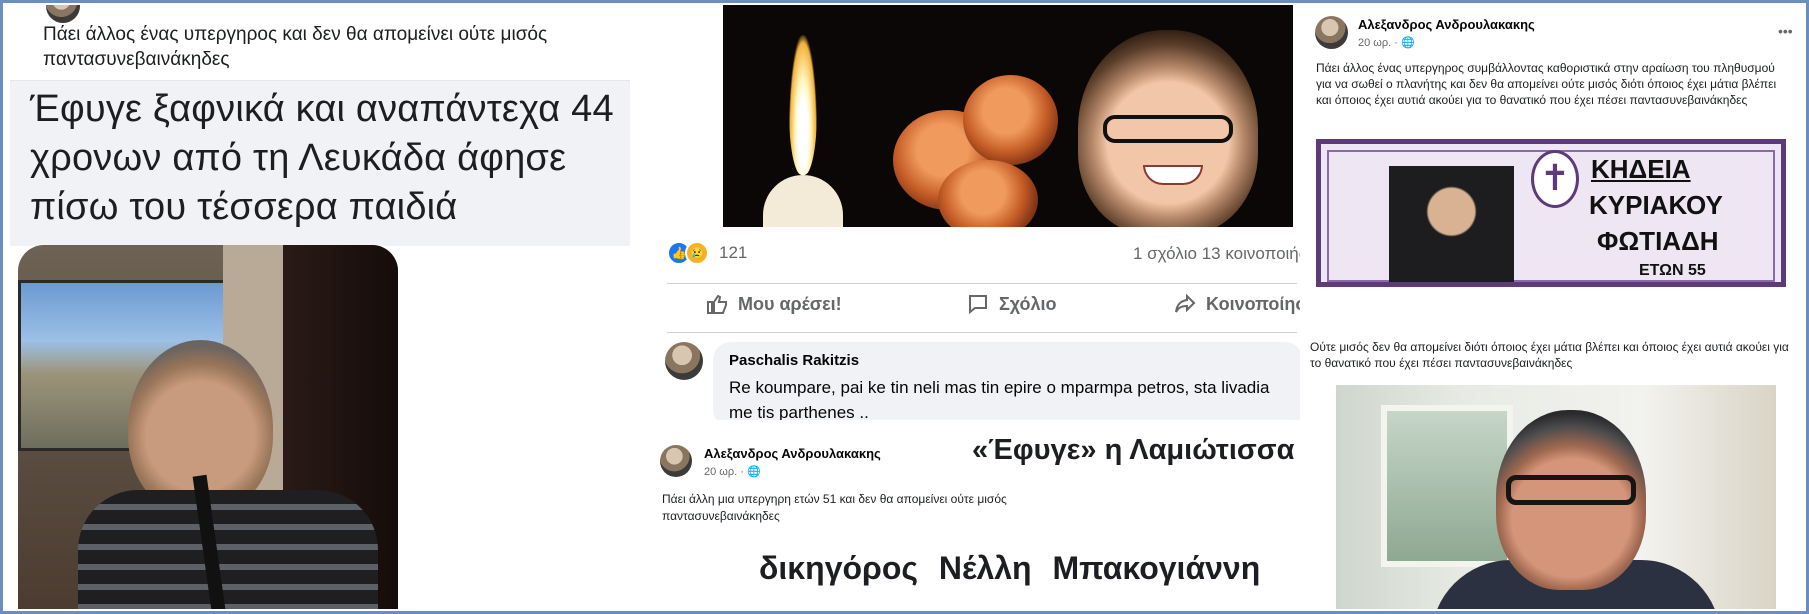 This screenshot has height=614, width=1809. What do you see at coordinates (790, 303) in the screenshot?
I see `like-label: Μου αρέσει!` at bounding box center [790, 303].